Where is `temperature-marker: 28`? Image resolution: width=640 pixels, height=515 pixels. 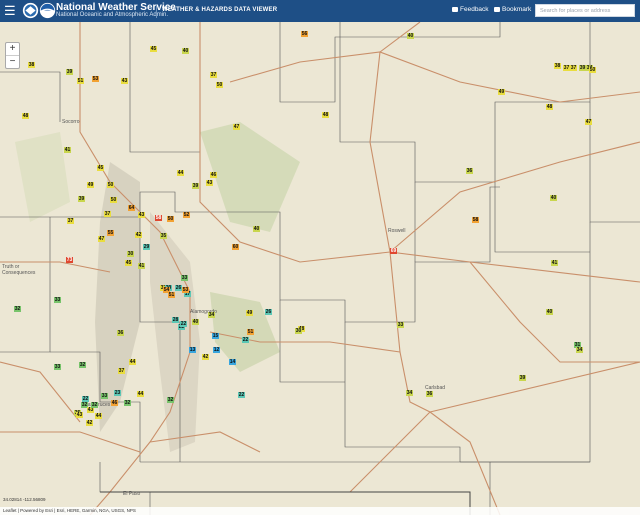
temperature-marker: 28 is located at coordinates (175, 320).